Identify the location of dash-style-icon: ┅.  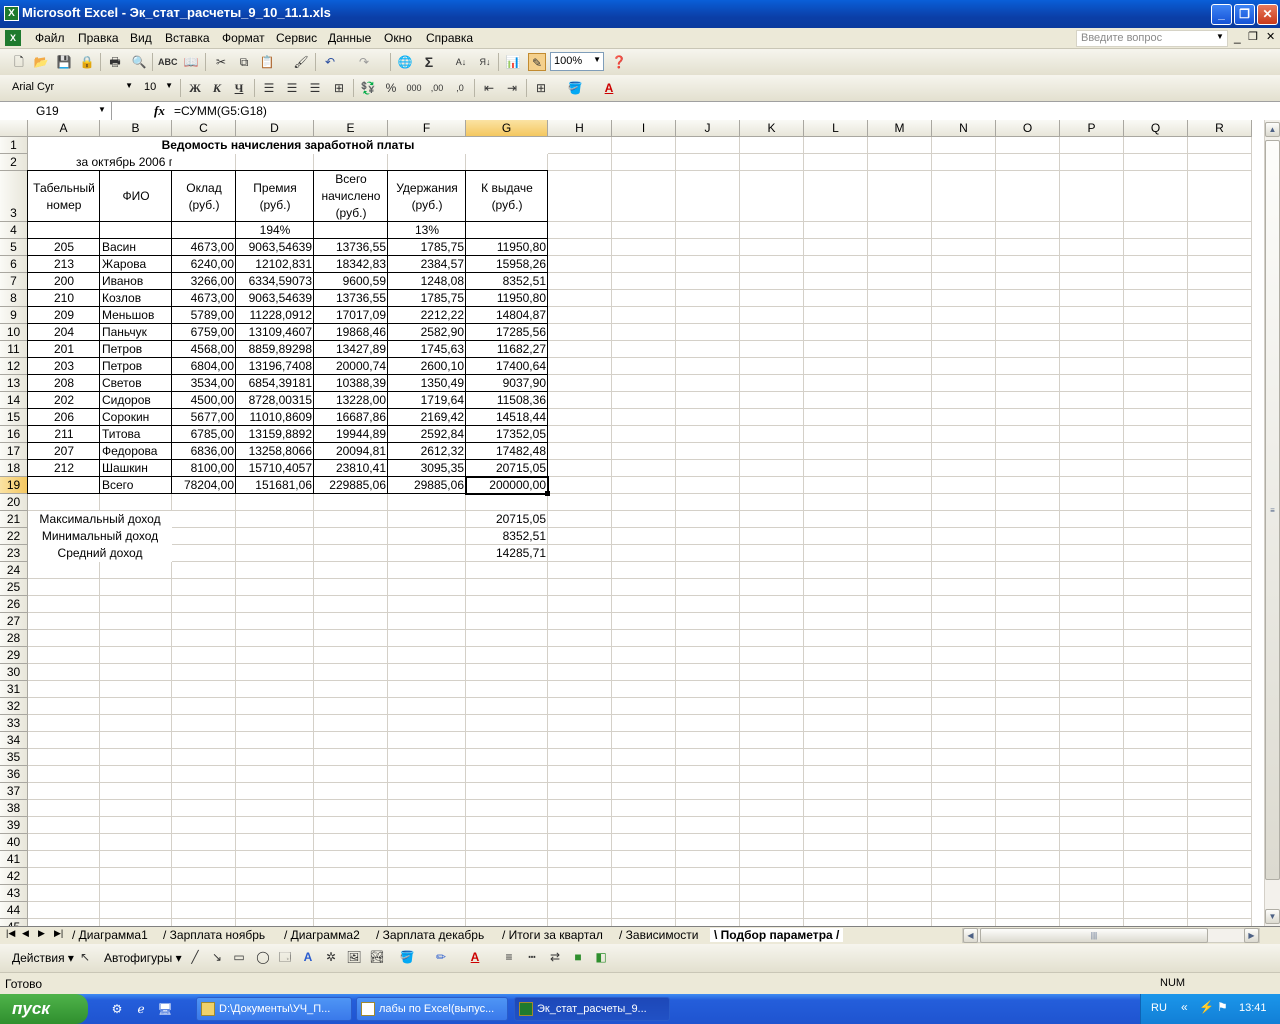
(532, 957).